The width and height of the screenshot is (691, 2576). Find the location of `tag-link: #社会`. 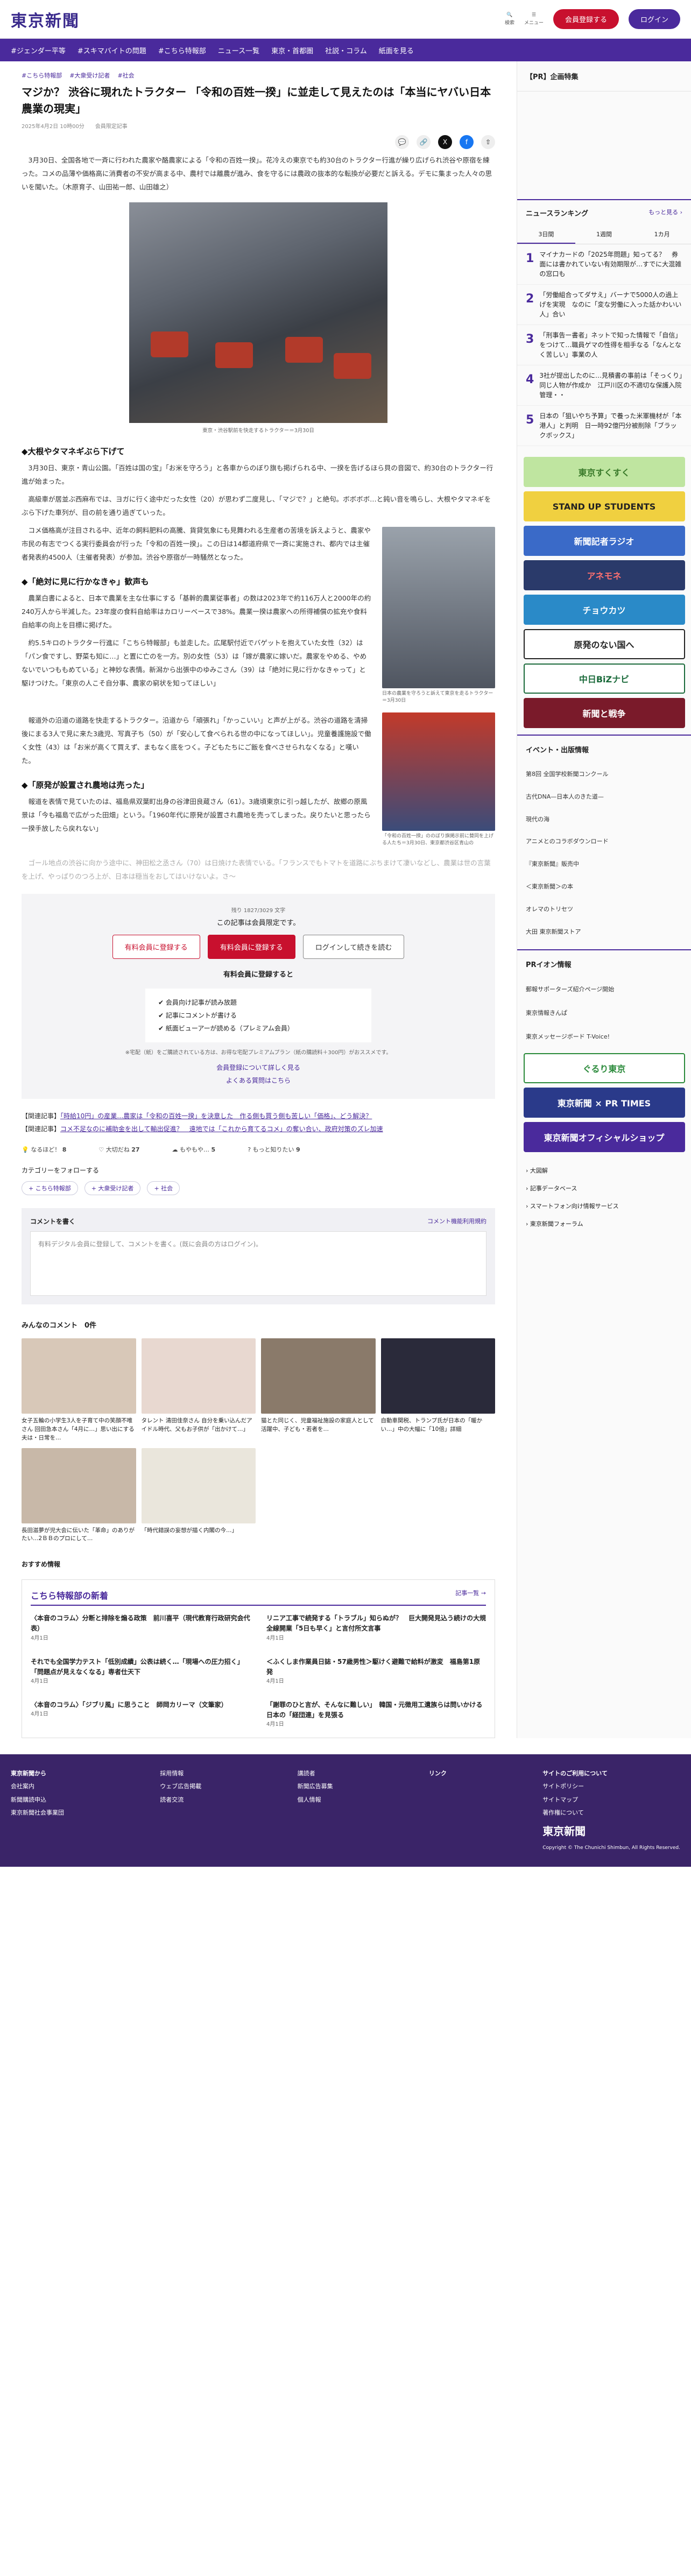

tag-link: #社会 is located at coordinates (125, 75).